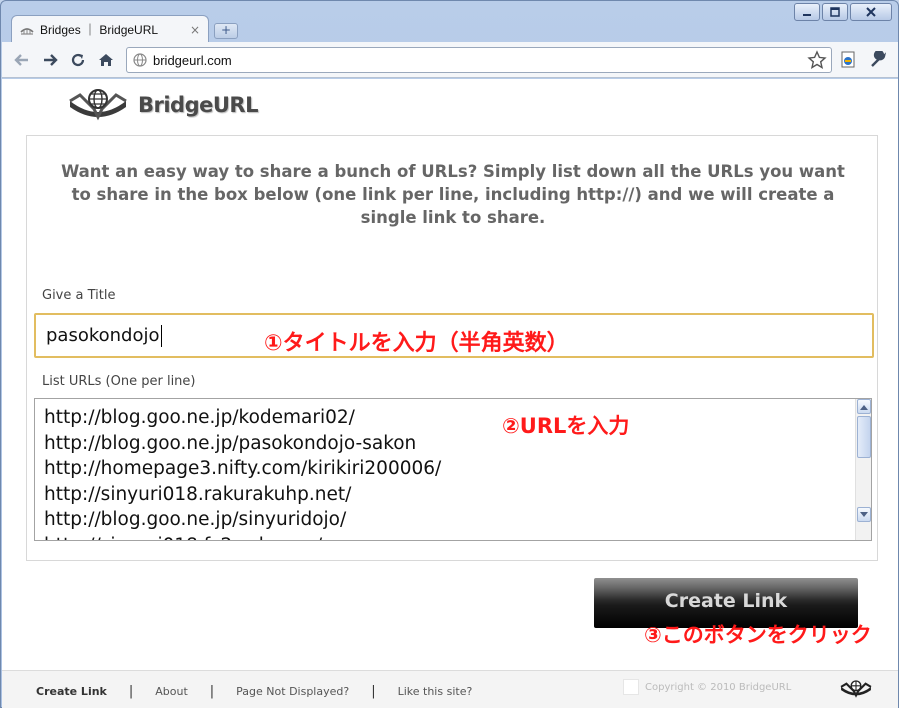  What do you see at coordinates (71, 691) in the screenshot?
I see `footer-link-create: Create Link` at bounding box center [71, 691].